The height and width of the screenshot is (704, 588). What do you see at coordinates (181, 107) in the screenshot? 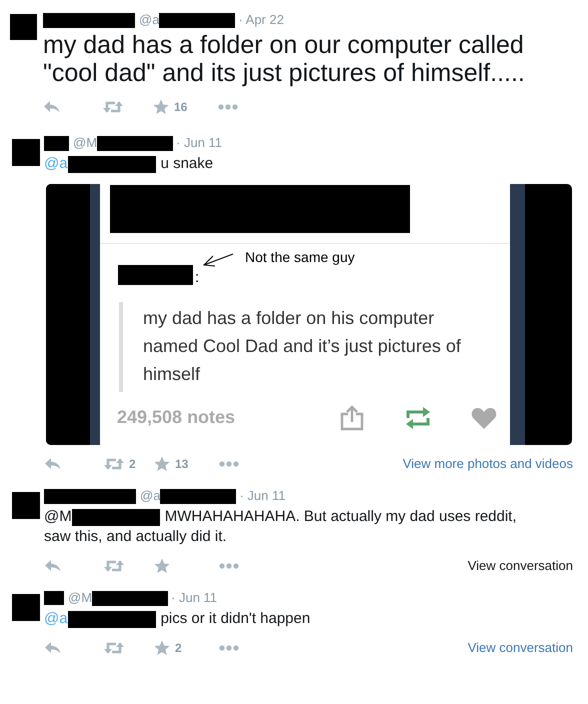
I see `action-count: 16` at bounding box center [181, 107].